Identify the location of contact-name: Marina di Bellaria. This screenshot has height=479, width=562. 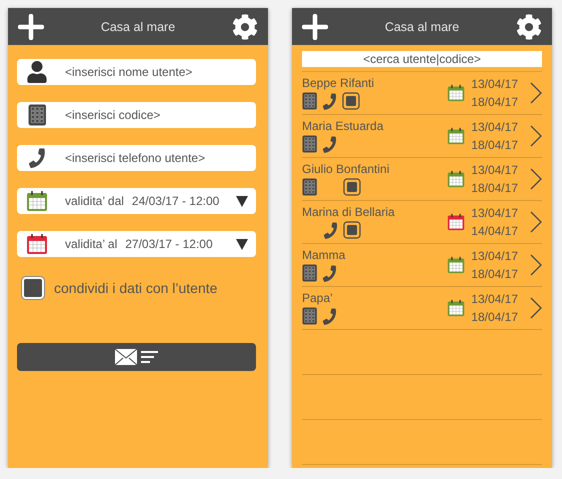
(349, 212).